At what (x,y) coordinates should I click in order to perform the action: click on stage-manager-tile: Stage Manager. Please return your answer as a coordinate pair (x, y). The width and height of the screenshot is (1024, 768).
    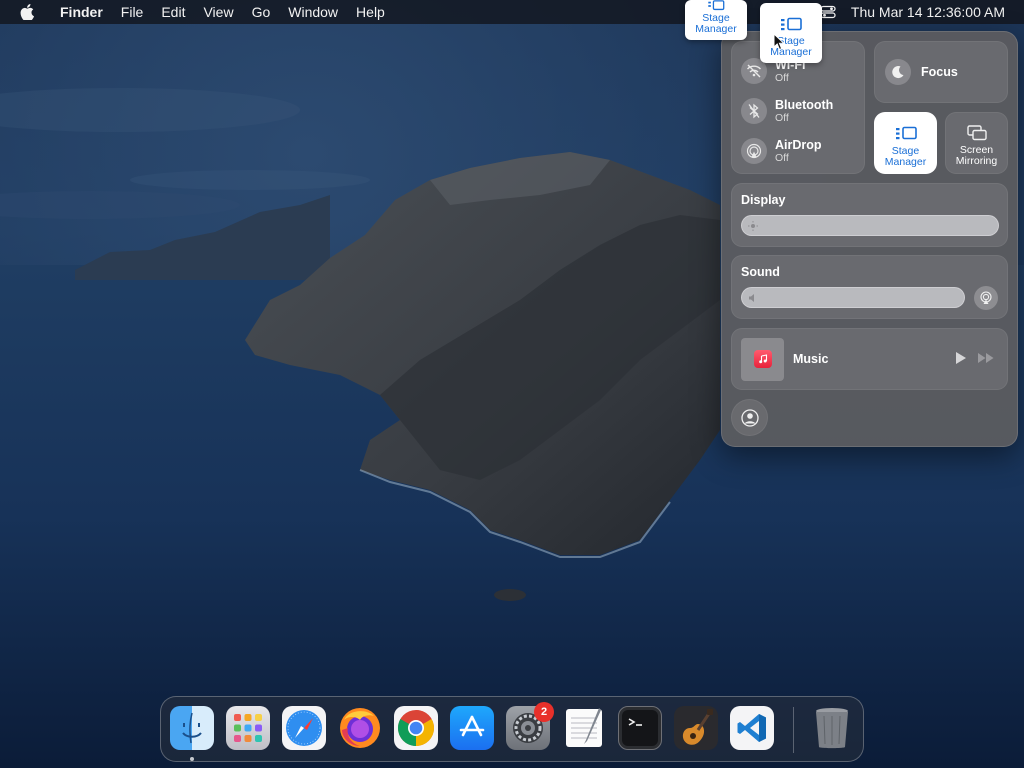
    Looking at the image, I should click on (905, 143).